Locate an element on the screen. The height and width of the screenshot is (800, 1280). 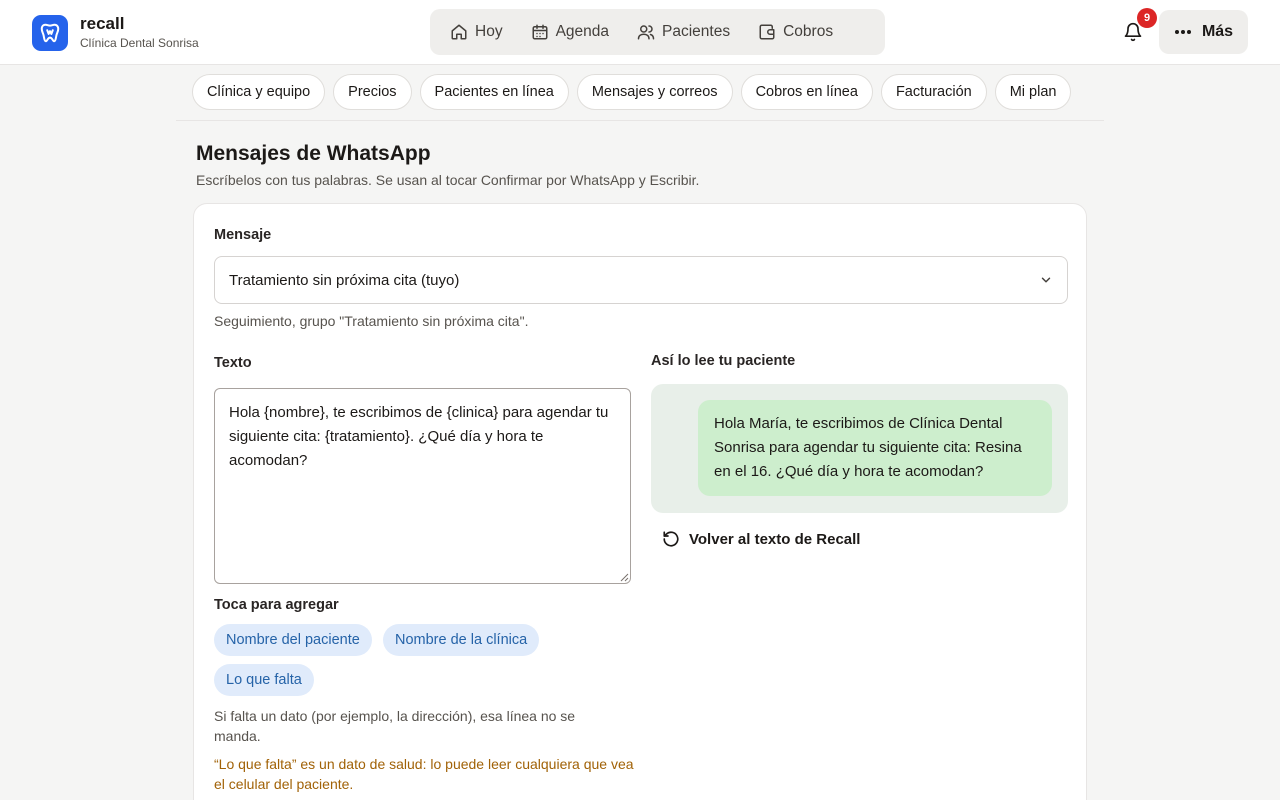
users-icon is located at coordinates (646, 32).